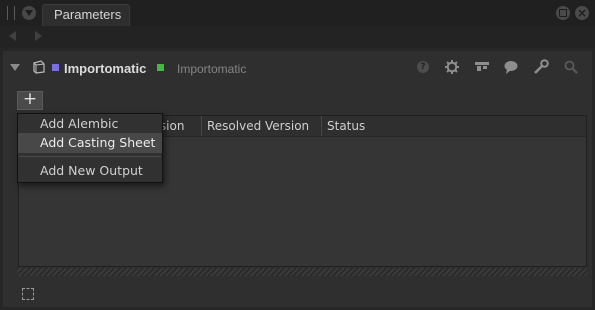  What do you see at coordinates (511, 67) in the screenshot?
I see `comment-icon` at bounding box center [511, 67].